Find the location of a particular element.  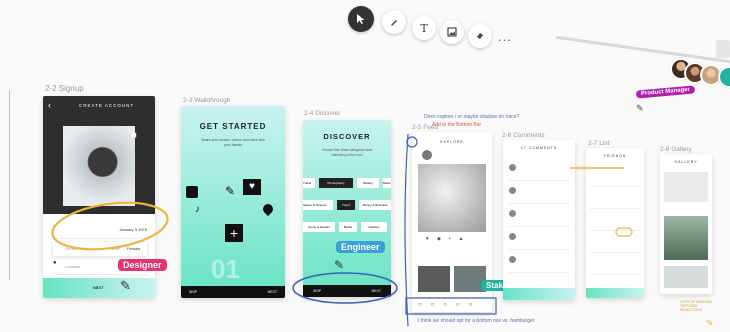

feed-question-note: Does explore / or maybe shadow on trace? is located at coordinates (472, 117).